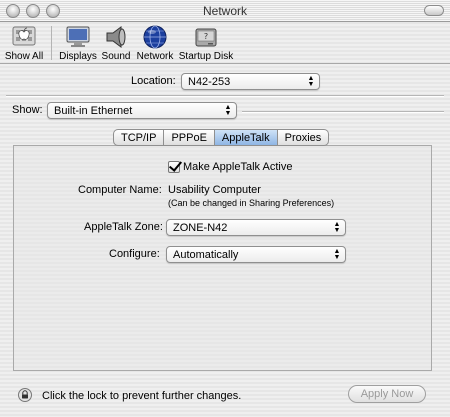 Image resolution: width=450 pixels, height=417 pixels. I want to click on lock-icon, so click(25, 395).